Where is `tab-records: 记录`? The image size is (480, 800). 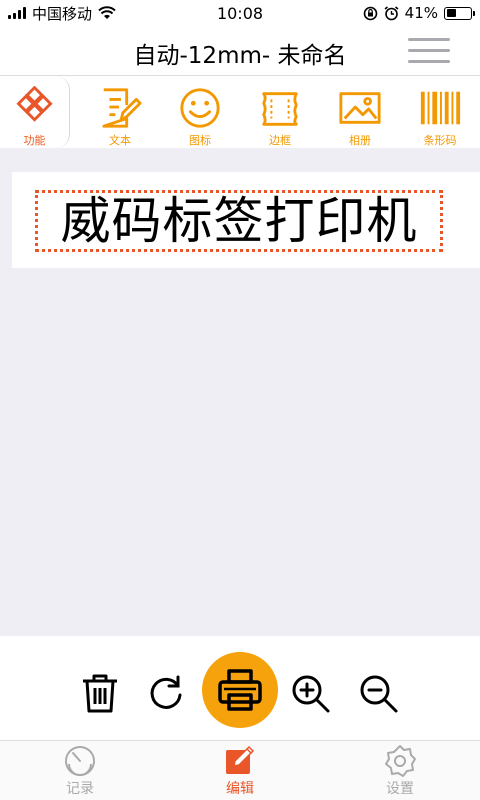 tab-records: 记录 is located at coordinates (80, 770).